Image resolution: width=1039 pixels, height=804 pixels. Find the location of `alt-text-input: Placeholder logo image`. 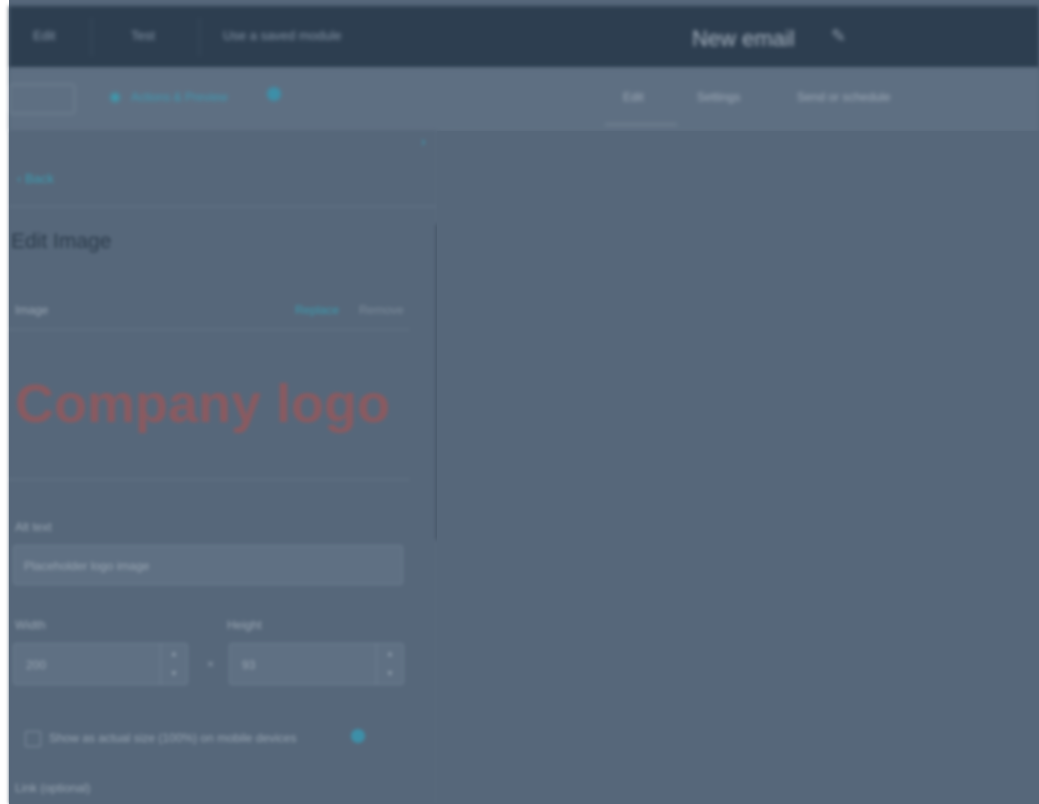

alt-text-input: Placeholder logo image is located at coordinates (208, 565).